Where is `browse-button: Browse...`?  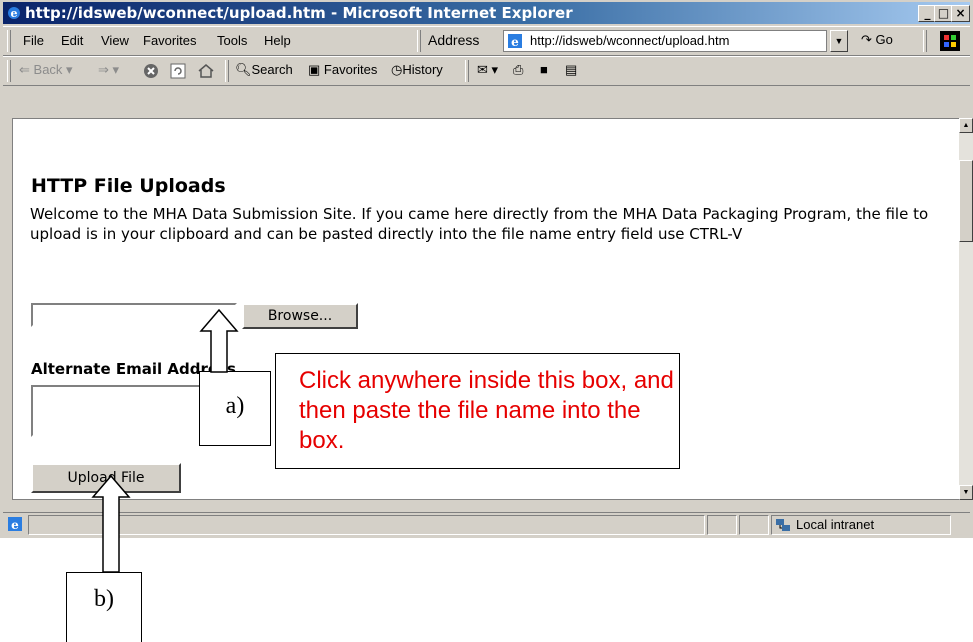 browse-button: Browse... is located at coordinates (300, 316).